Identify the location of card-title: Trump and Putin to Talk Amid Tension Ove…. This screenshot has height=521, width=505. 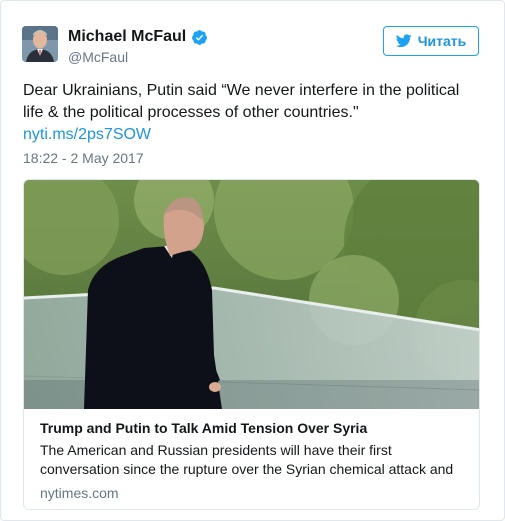
(204, 428).